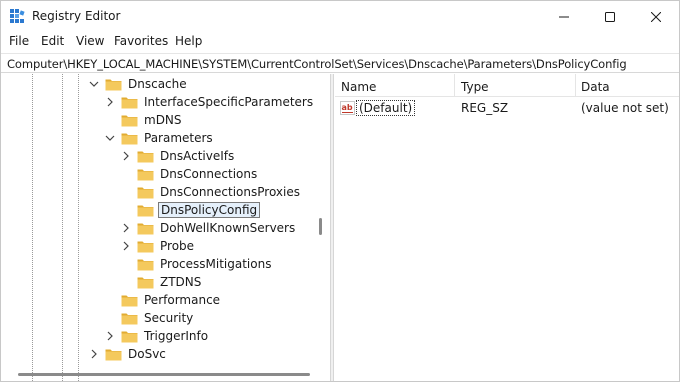  I want to click on maximize-button, so click(610, 16).